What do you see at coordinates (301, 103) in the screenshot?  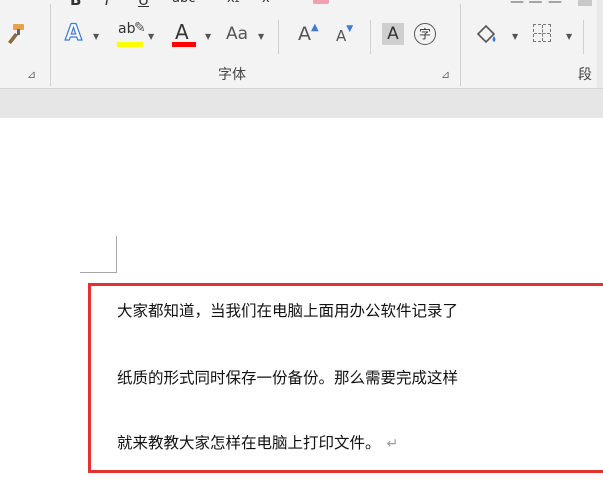 I see `ruler-gap` at bounding box center [301, 103].